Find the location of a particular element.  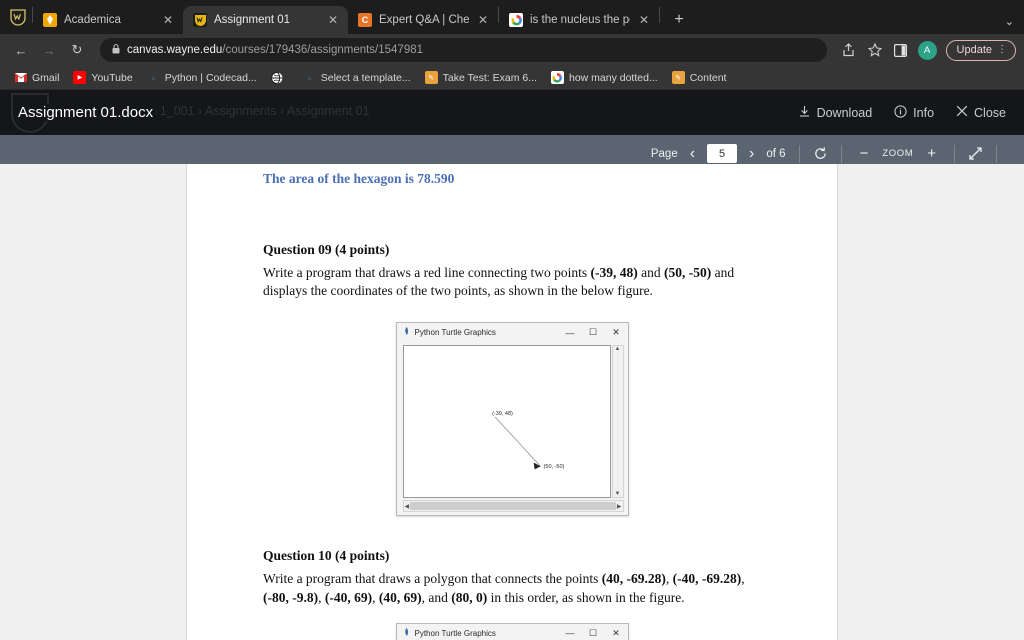

turtle-window-body: (-39, 48) (50, -50) ▲ ▼ is located at coordinates (512, 420).